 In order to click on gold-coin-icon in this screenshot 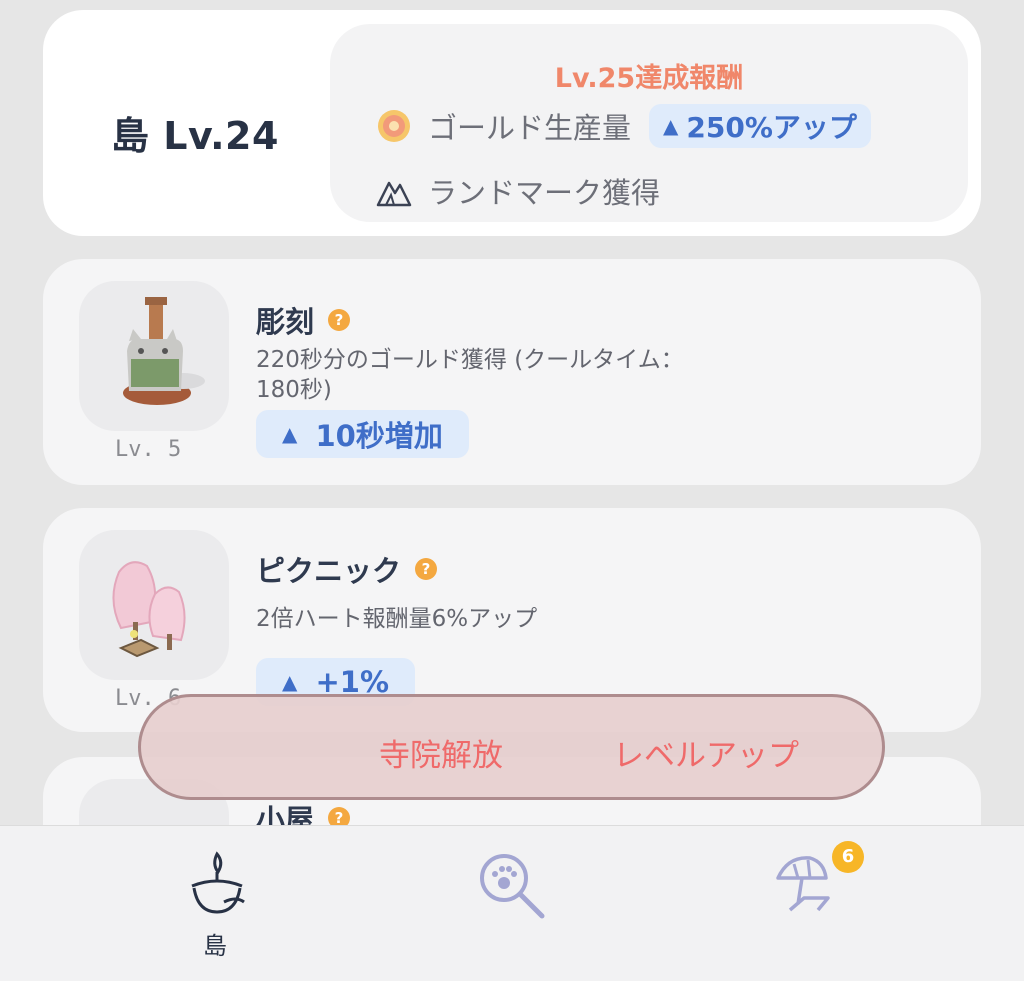, I will do `click(394, 126)`.